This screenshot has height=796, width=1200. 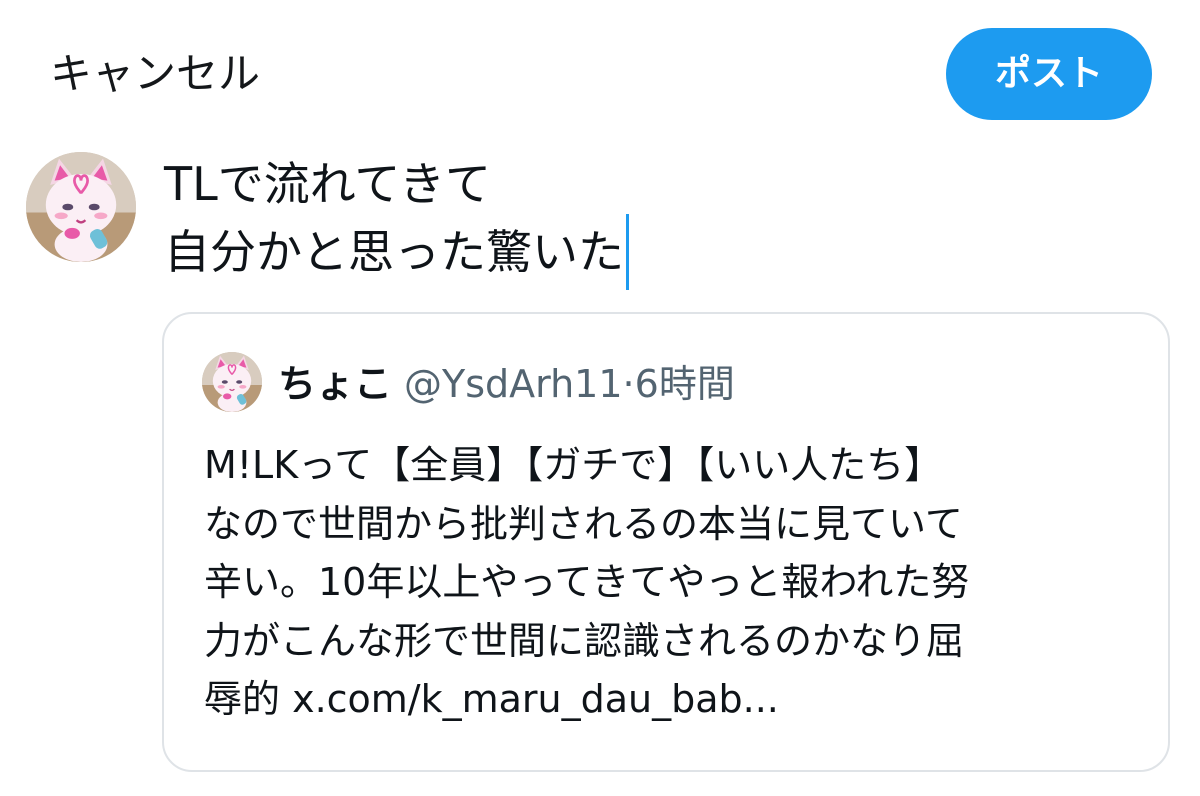 I want to click on cancel-button: キャンセル, so click(x=155, y=74).